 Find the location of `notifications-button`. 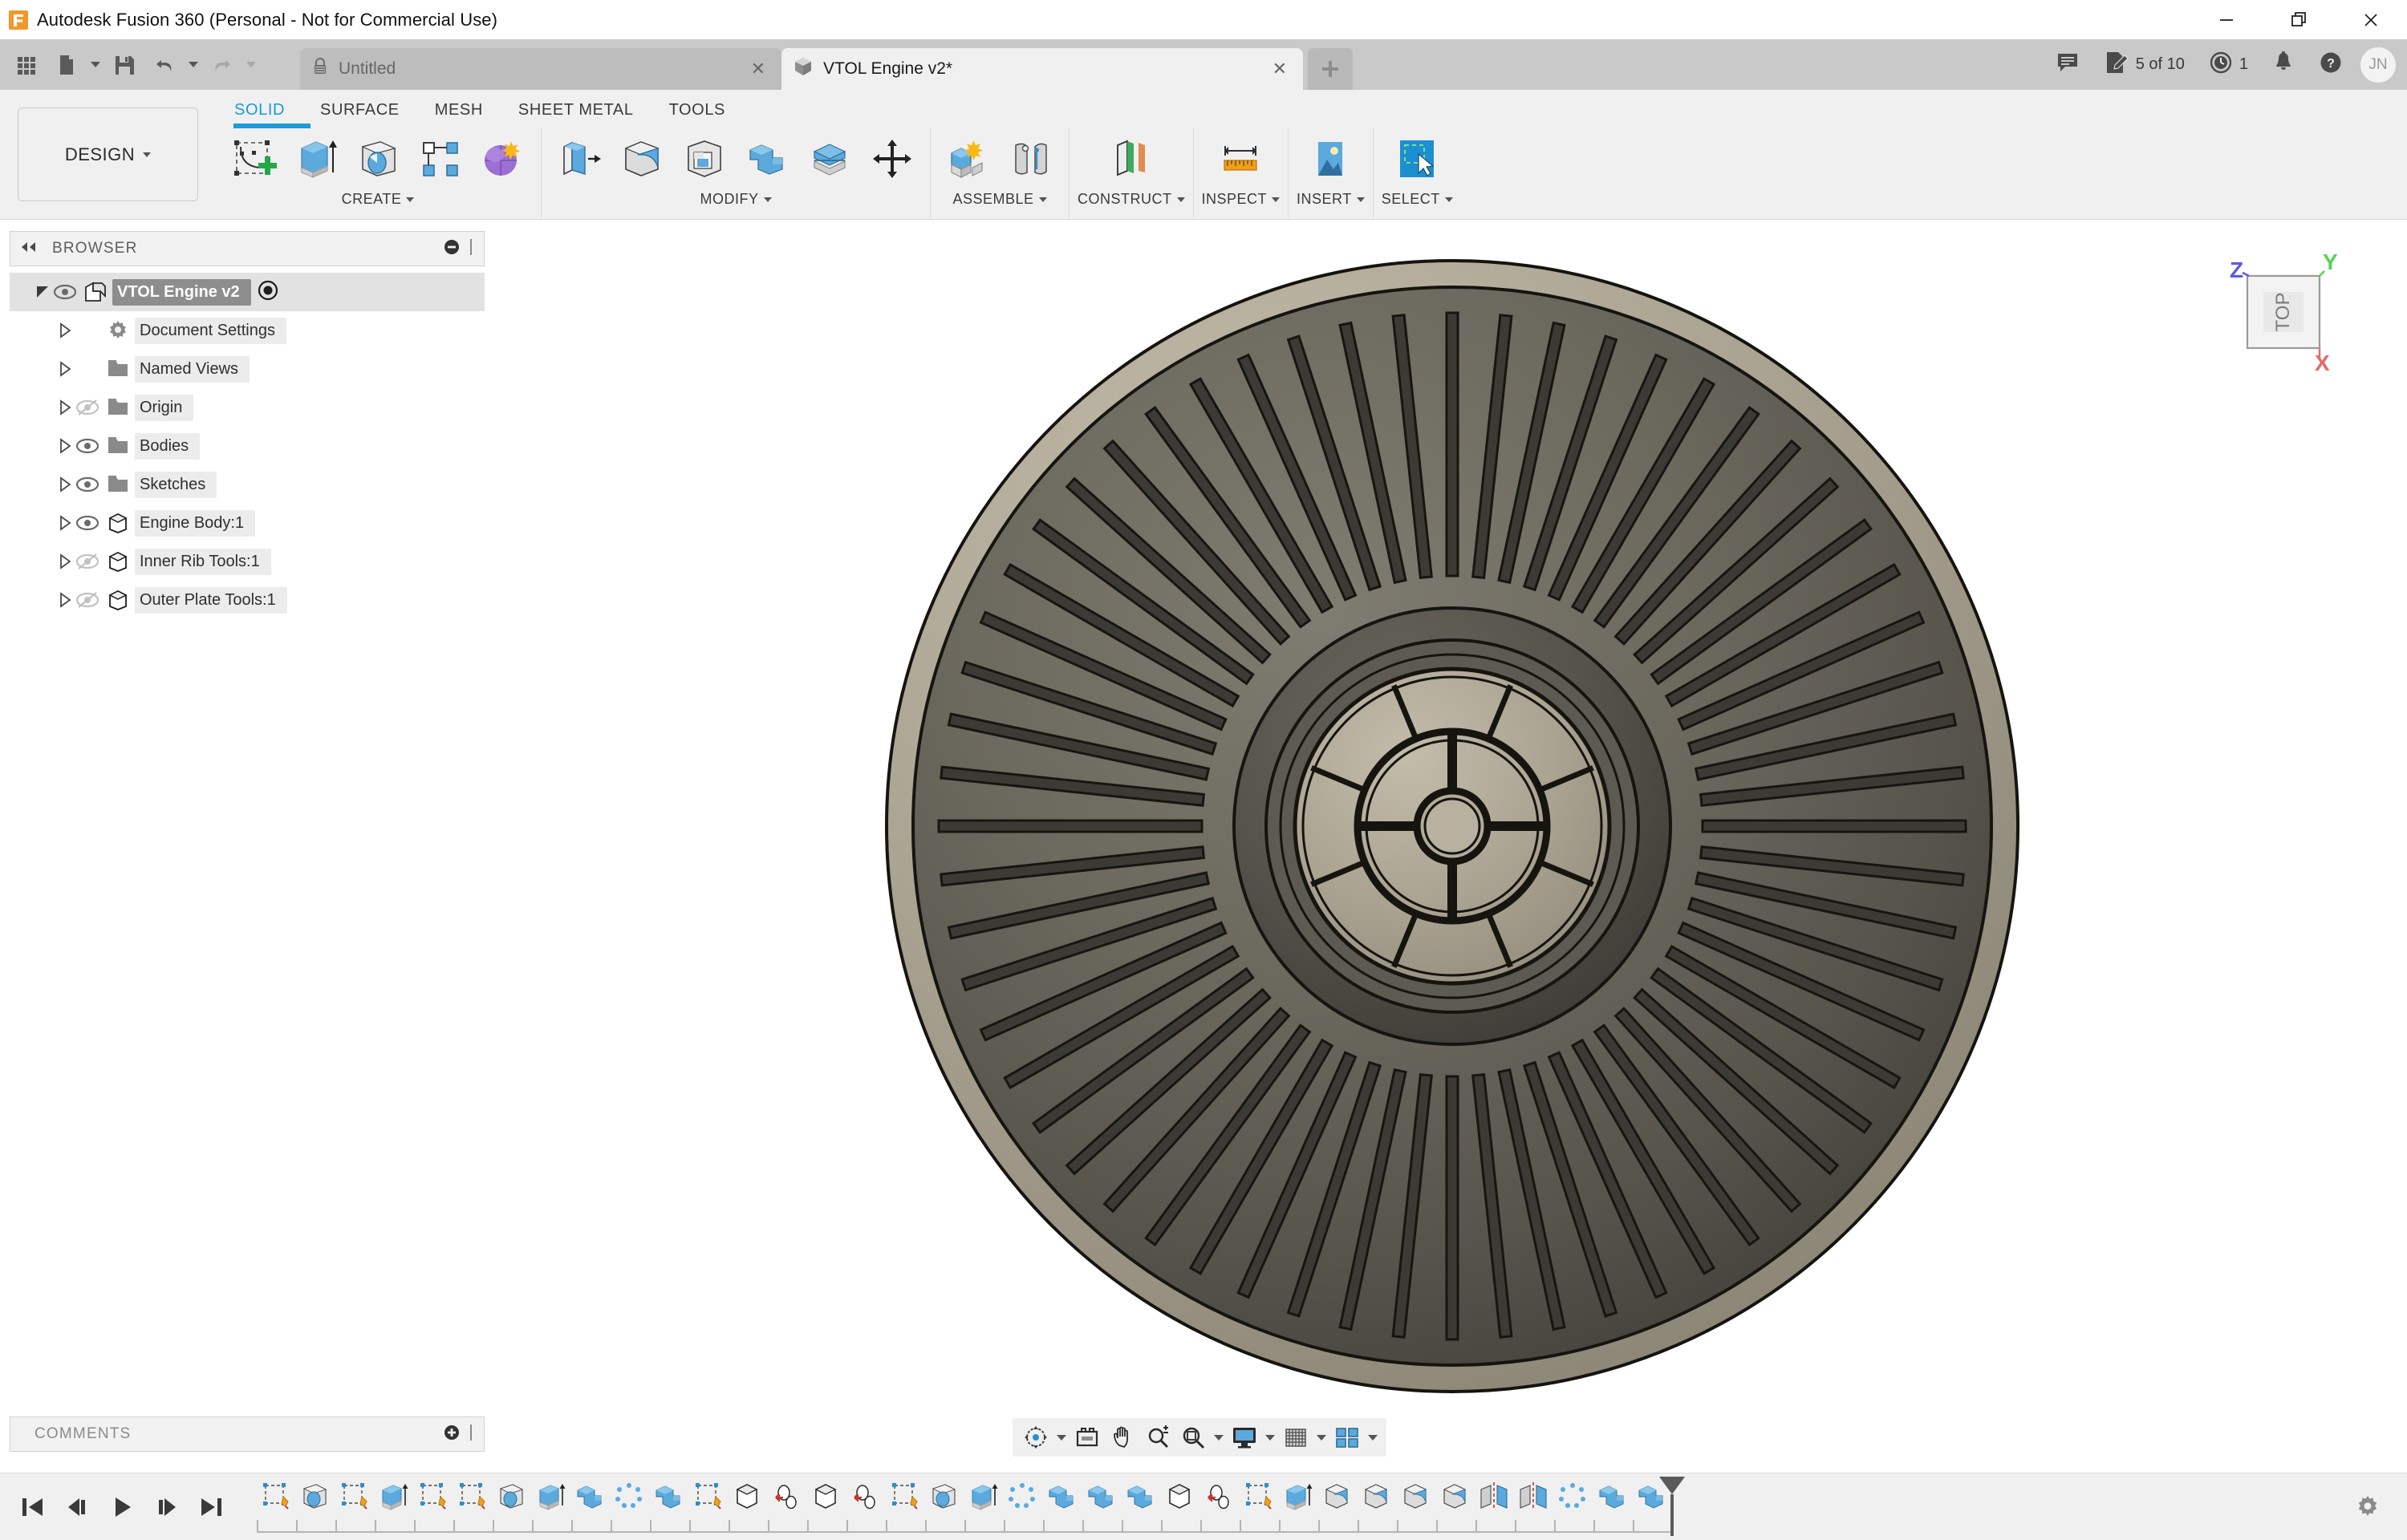

notifications-button is located at coordinates (2284, 65).